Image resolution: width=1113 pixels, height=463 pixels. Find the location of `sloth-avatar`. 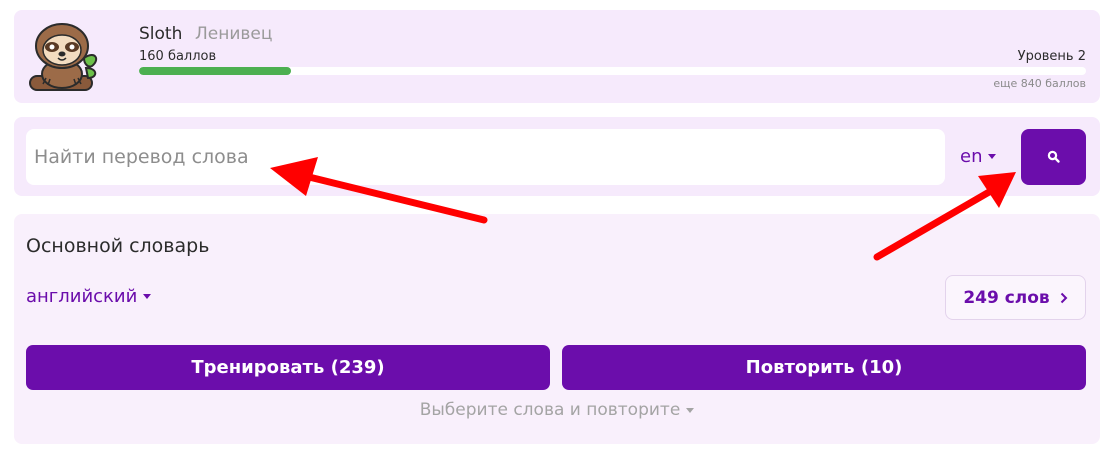

sloth-avatar is located at coordinates (65, 57).